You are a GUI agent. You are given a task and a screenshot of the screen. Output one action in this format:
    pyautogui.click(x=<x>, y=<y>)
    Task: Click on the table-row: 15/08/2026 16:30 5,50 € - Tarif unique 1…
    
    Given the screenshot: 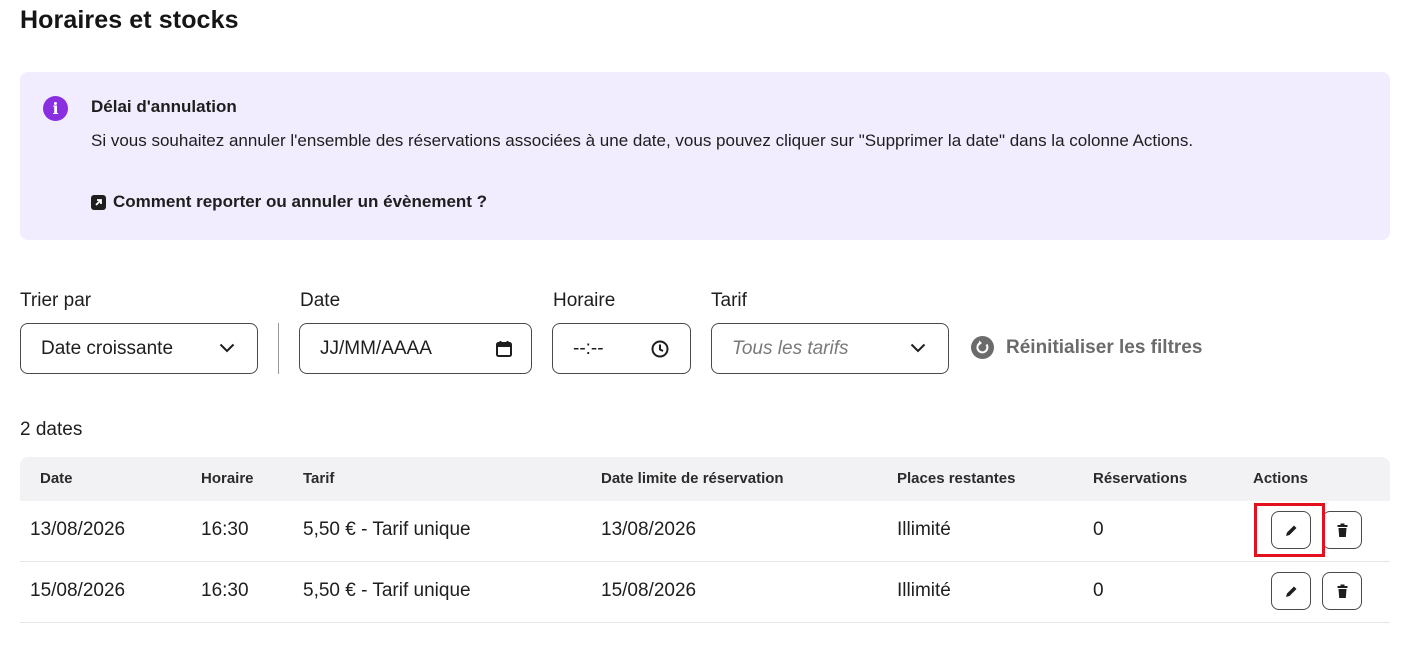 What is the action you would take?
    pyautogui.click(x=705, y=592)
    